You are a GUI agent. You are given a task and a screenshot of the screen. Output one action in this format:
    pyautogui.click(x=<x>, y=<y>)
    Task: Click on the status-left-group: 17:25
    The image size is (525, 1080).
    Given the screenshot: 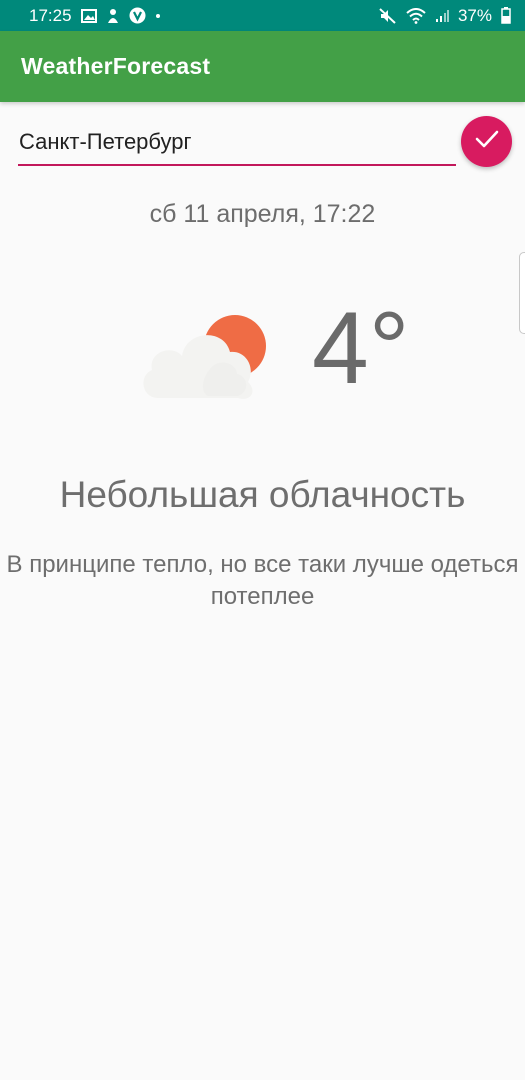 What is the action you would take?
    pyautogui.click(x=95, y=16)
    